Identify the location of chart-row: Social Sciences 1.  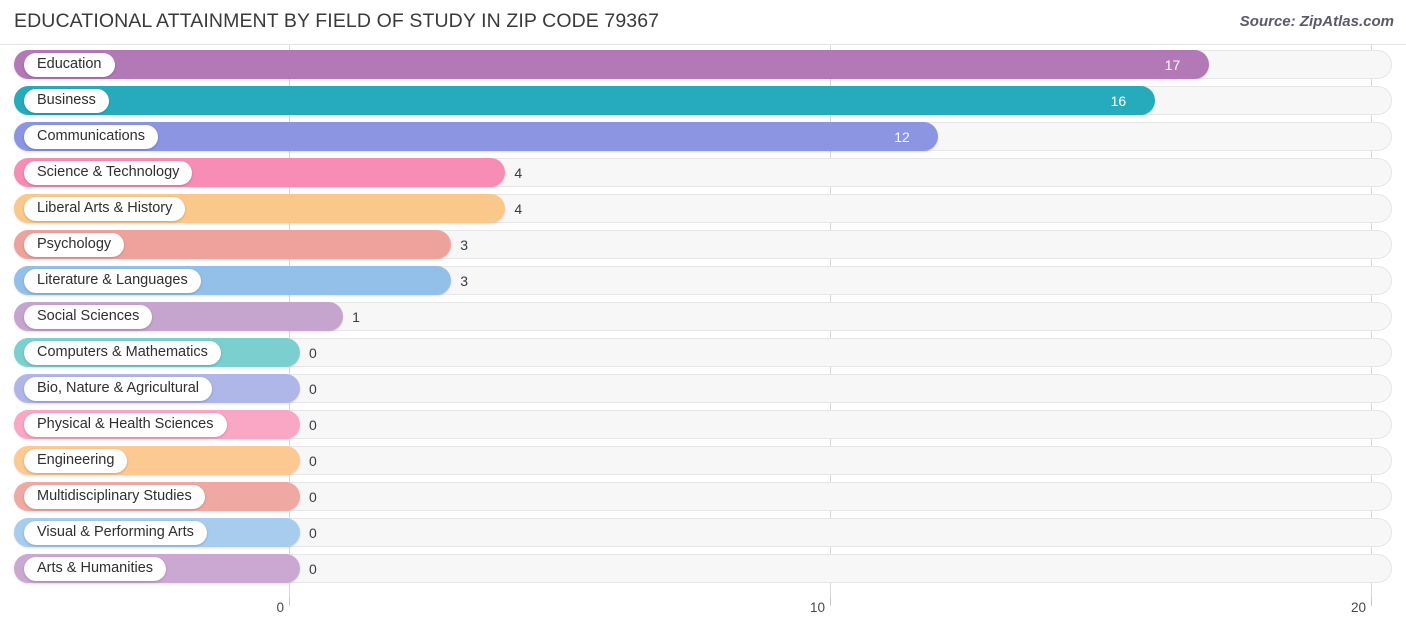
(703, 317).